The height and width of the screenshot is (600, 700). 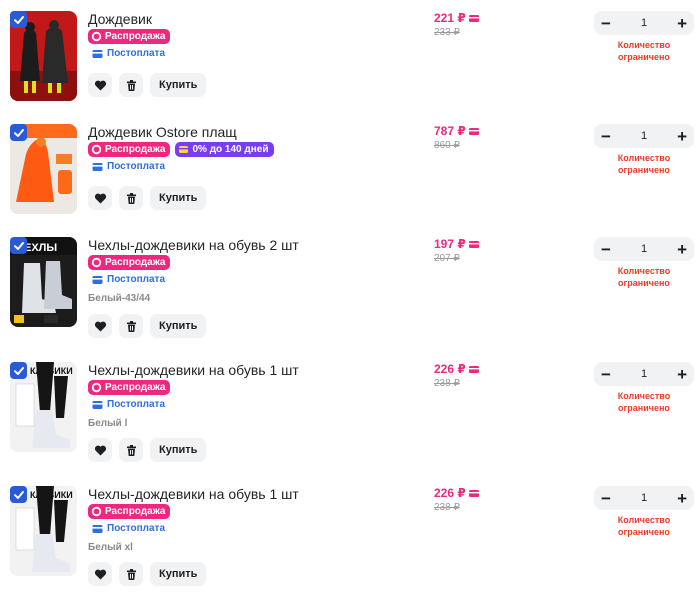 What do you see at coordinates (193, 245) in the screenshot?
I see `product-title: Чехлы-дождевики на обувь 2 шт` at bounding box center [193, 245].